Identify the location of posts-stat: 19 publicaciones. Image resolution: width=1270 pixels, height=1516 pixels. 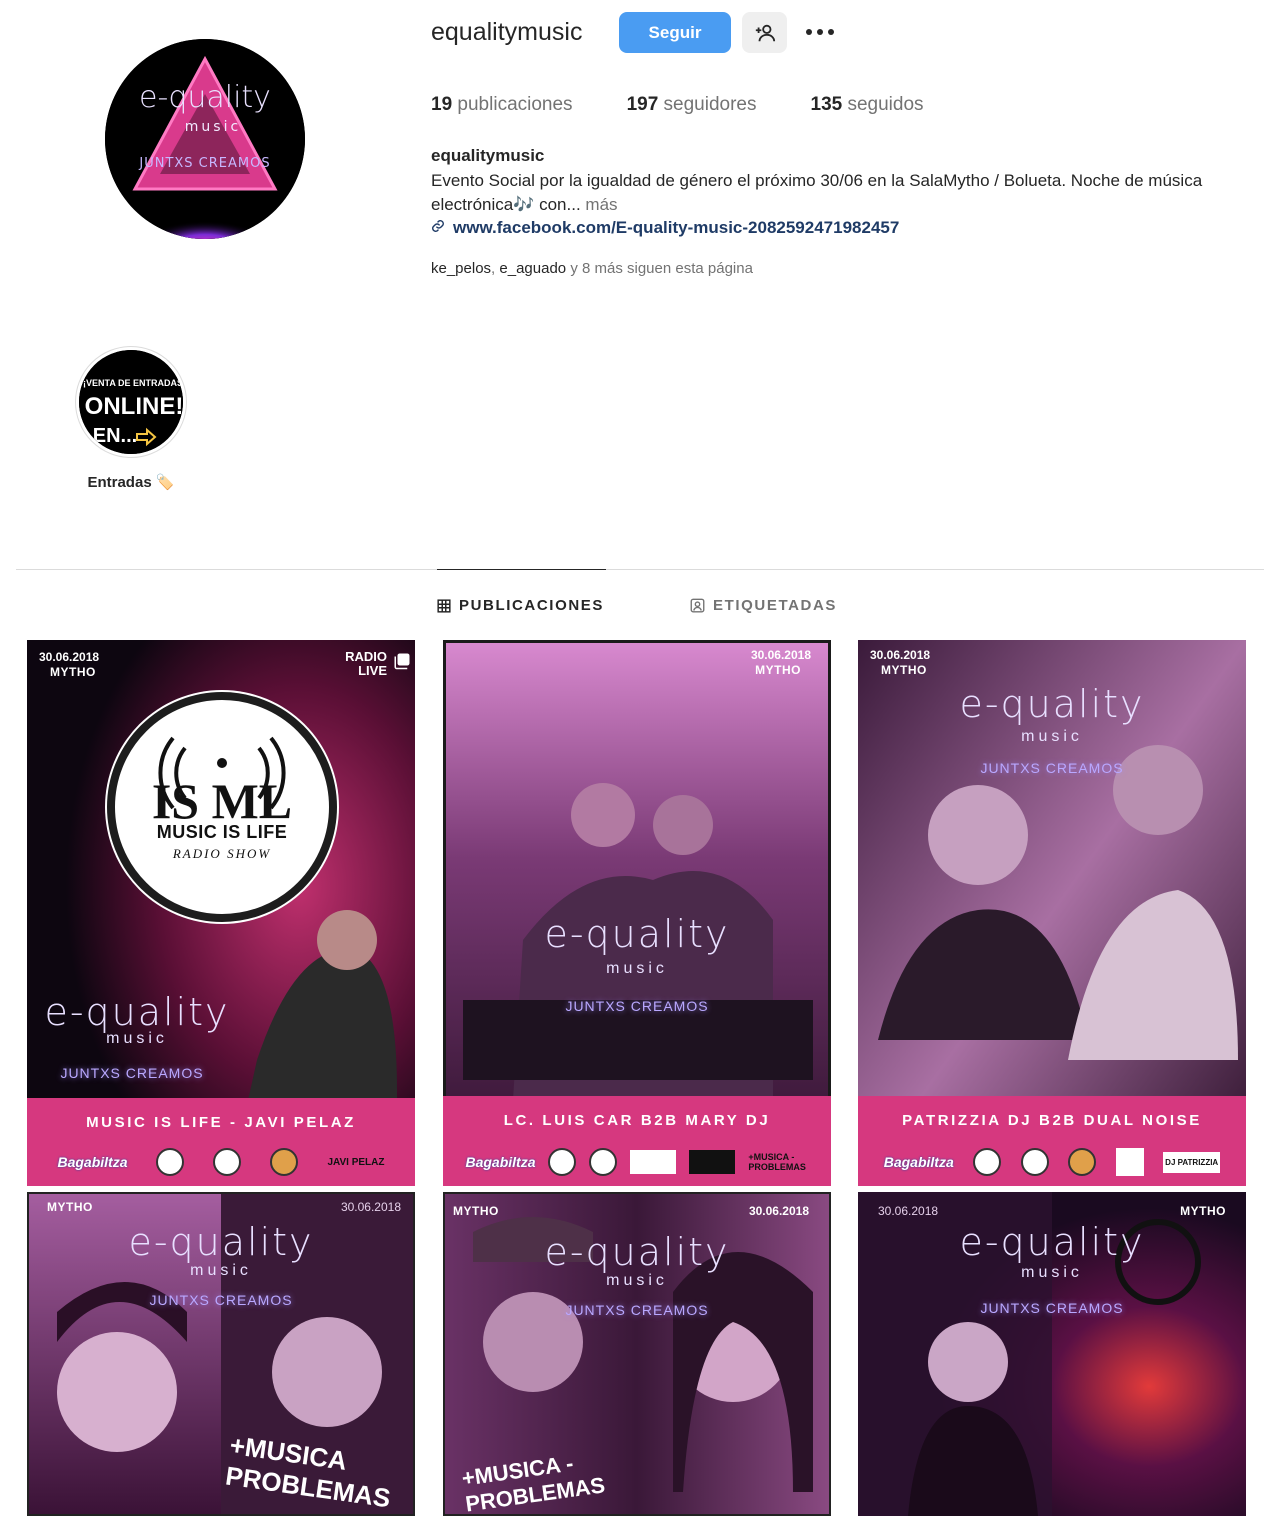
(502, 104).